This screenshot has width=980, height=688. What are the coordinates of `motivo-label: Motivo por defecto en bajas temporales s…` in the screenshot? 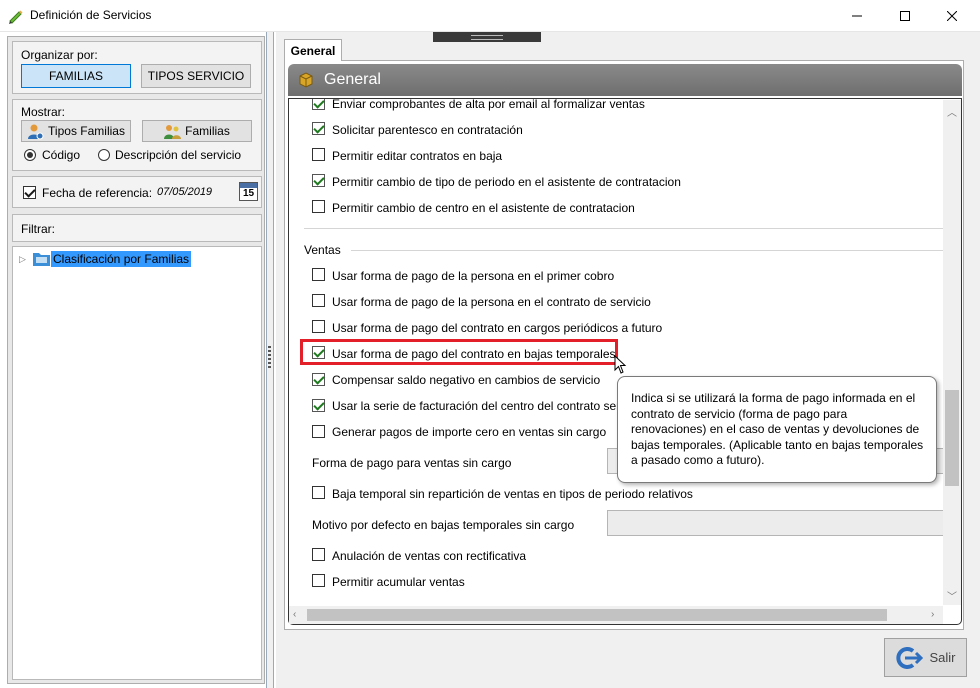 It's located at (443, 525).